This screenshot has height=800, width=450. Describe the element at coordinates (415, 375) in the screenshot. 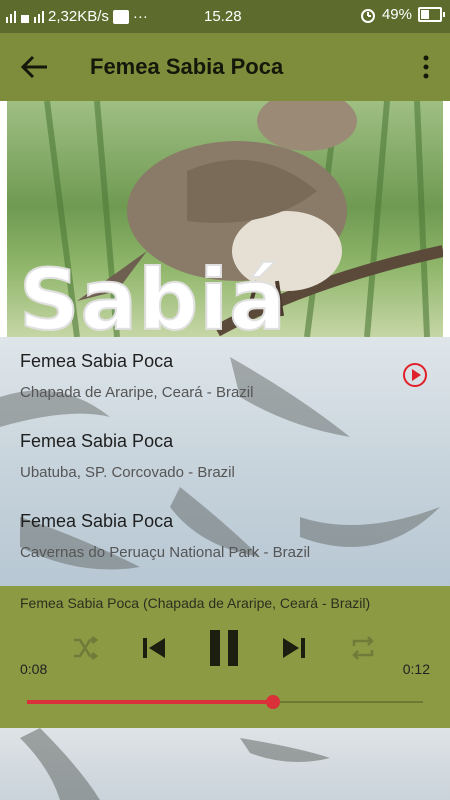

I see `play-circle-icon` at that location.